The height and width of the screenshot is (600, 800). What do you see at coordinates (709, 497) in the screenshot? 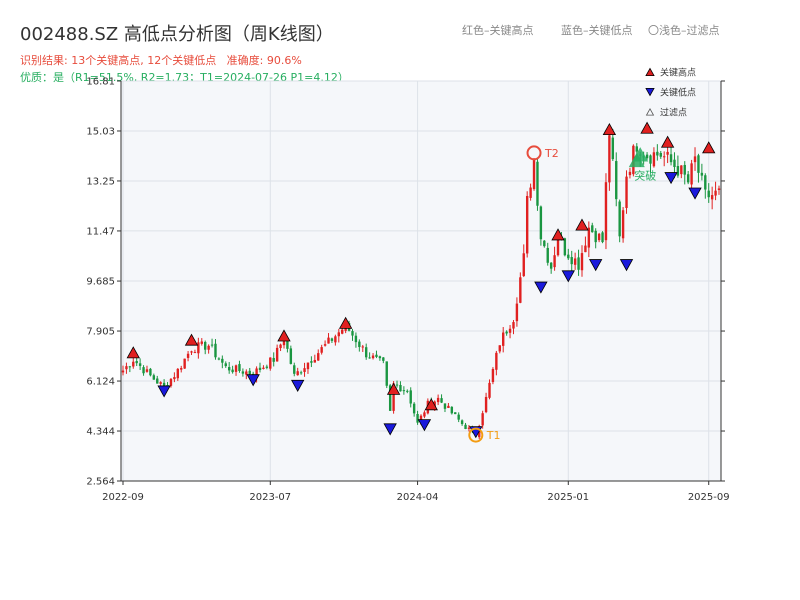
I see `x-tick-label: 2025-09` at bounding box center [709, 497].